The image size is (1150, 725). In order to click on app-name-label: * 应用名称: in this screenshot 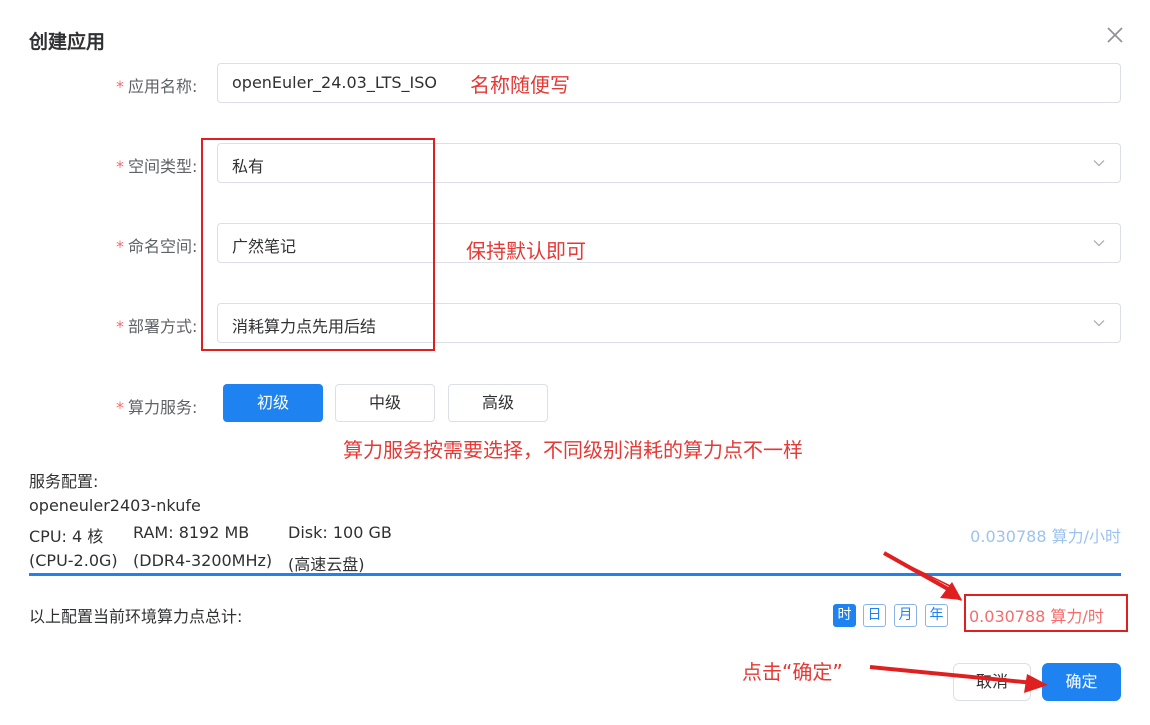, I will do `click(157, 86)`.